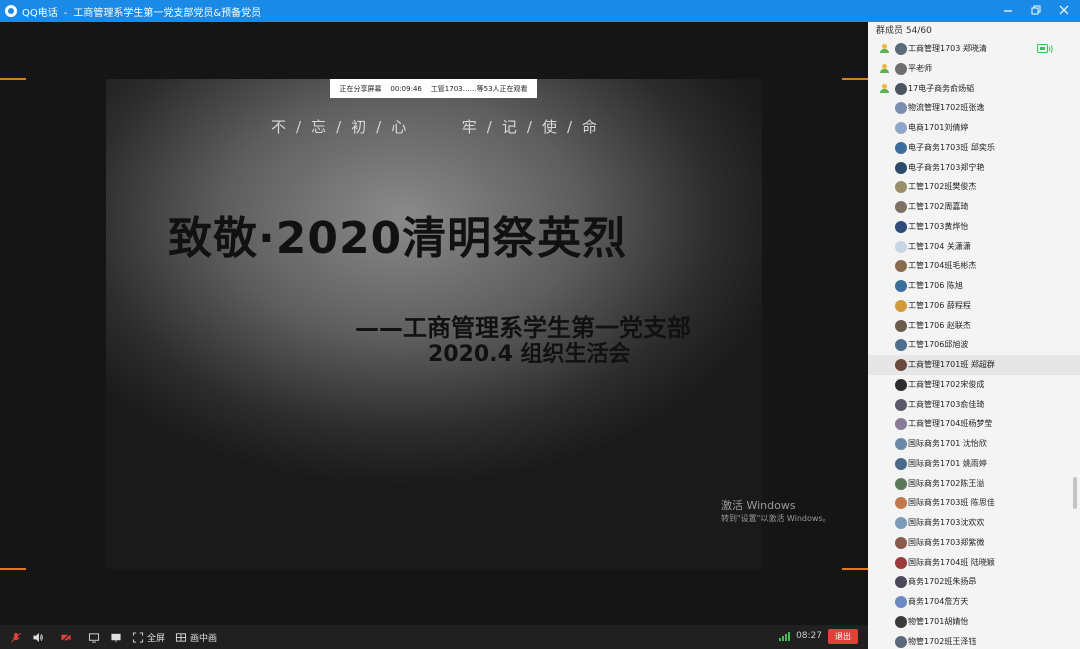 The image size is (1080, 649). I want to click on slide-subtitle-line2: 2020.4 组织生活会, so click(529, 354).